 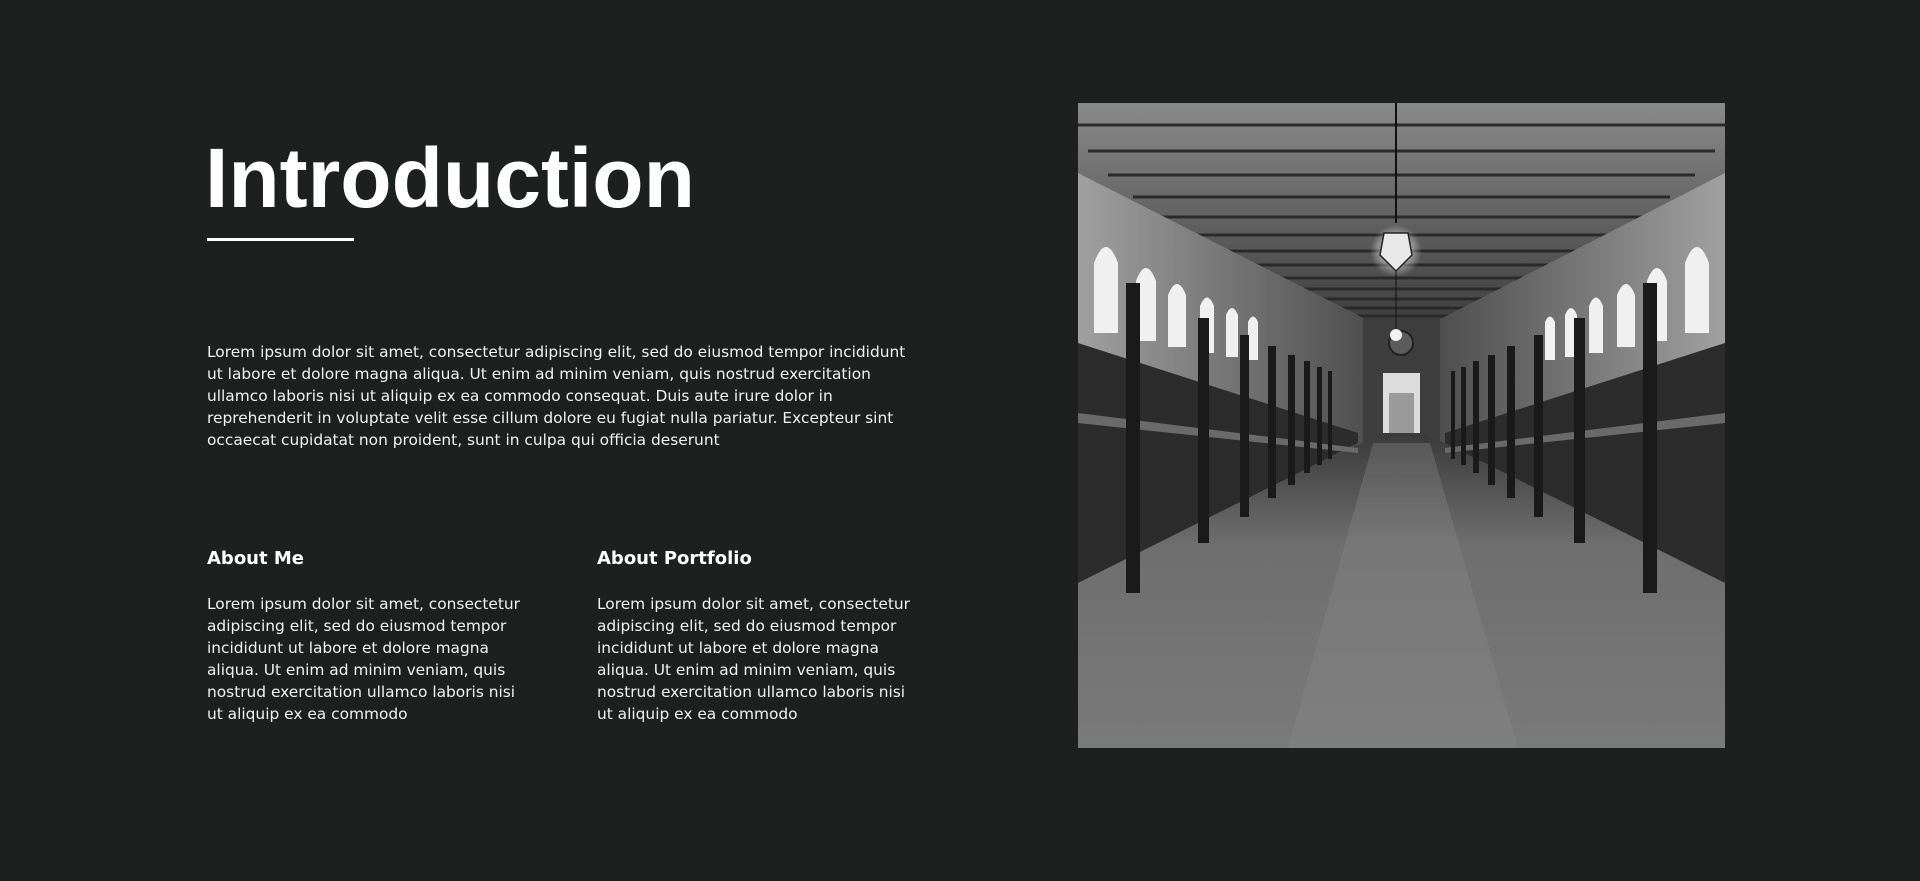 What do you see at coordinates (255, 558) in the screenshot?
I see `about-me-heading: About Me` at bounding box center [255, 558].